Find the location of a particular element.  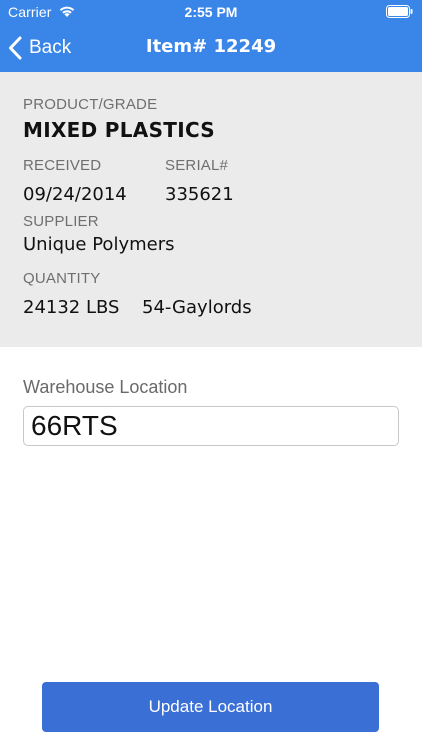

received-value: 09/24/2014 is located at coordinates (75, 194).